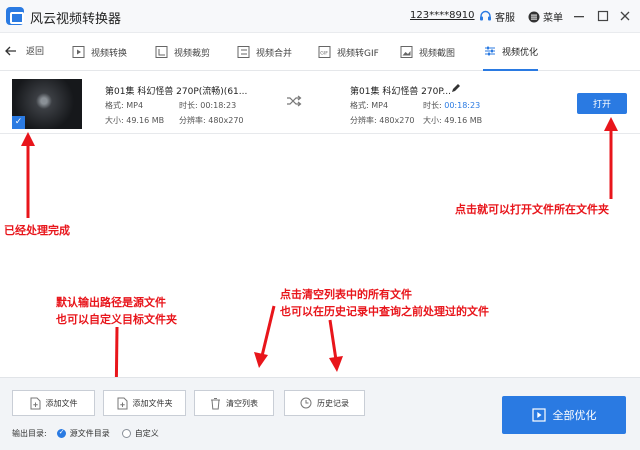  I want to click on tab-video-merge: 视频合并, so click(264, 52).